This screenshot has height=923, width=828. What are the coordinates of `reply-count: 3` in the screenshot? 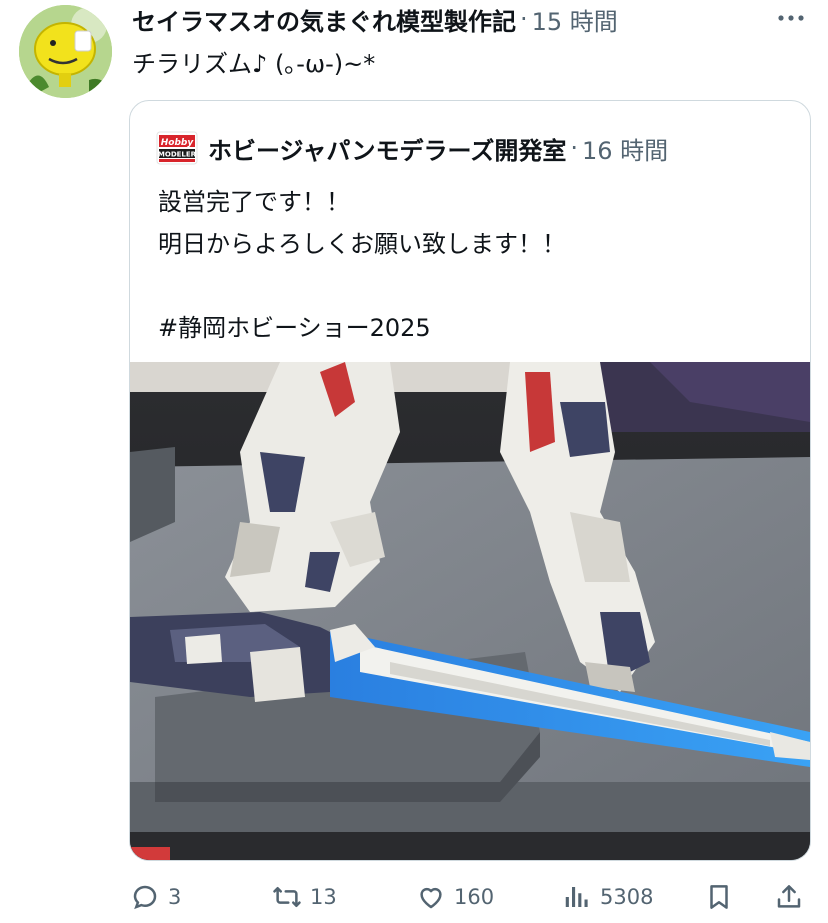 It's located at (175, 897).